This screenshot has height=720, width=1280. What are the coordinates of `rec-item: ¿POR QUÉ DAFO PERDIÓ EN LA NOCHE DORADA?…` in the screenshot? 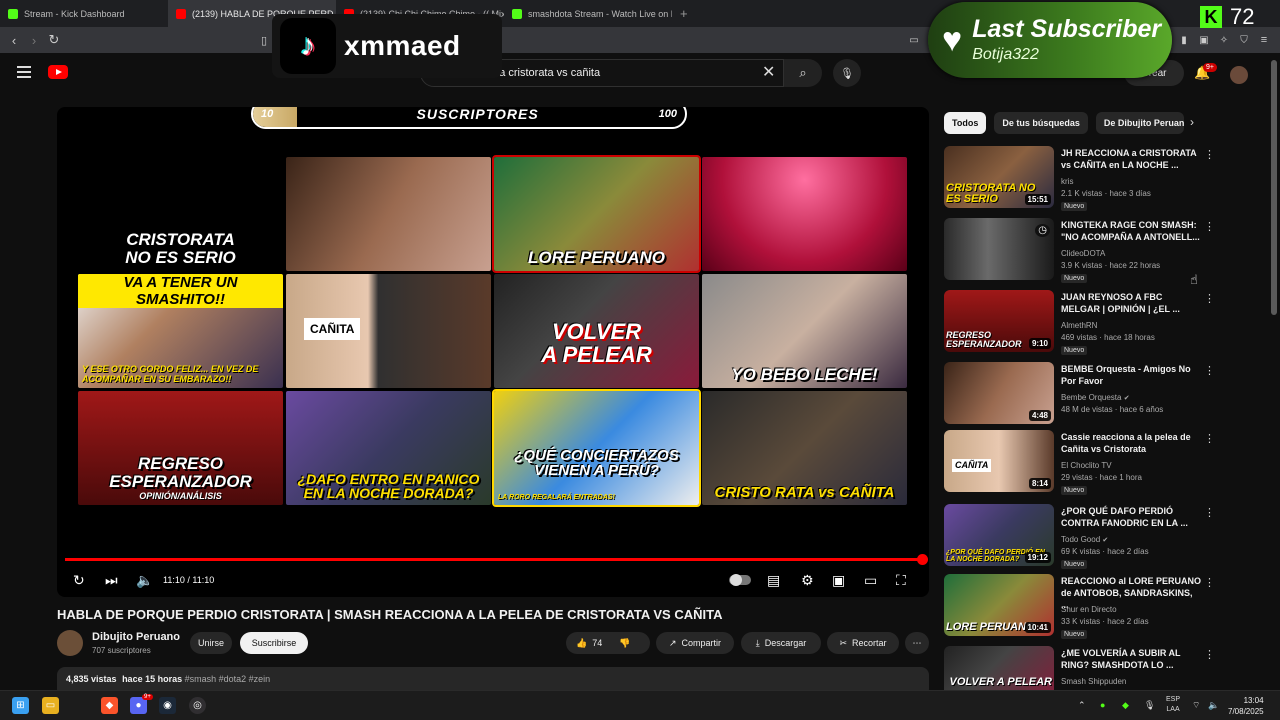 It's located at (1079, 536).